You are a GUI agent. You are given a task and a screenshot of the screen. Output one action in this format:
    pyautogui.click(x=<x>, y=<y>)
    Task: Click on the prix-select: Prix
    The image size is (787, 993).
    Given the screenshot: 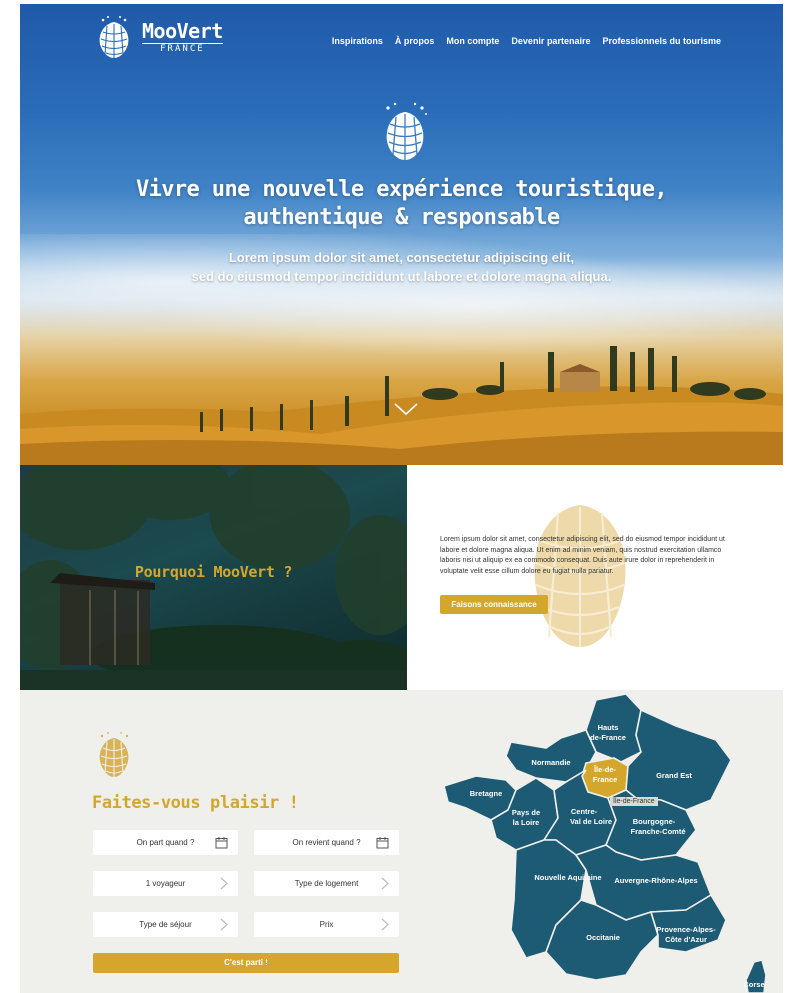 What is the action you would take?
    pyautogui.click(x=326, y=924)
    